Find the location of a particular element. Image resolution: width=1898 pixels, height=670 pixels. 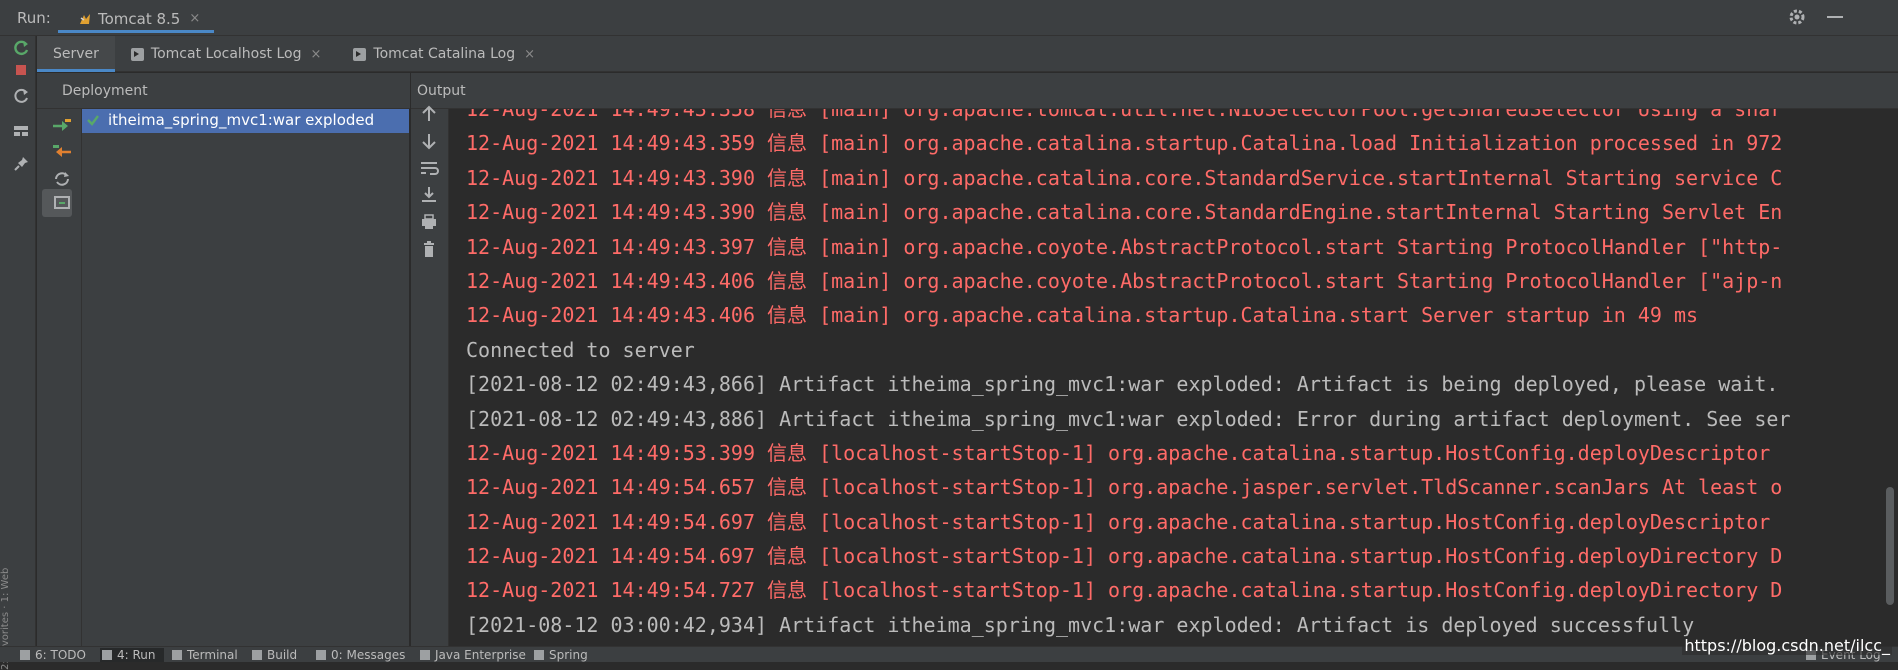

status-label: 4: Run is located at coordinates (136, 655).